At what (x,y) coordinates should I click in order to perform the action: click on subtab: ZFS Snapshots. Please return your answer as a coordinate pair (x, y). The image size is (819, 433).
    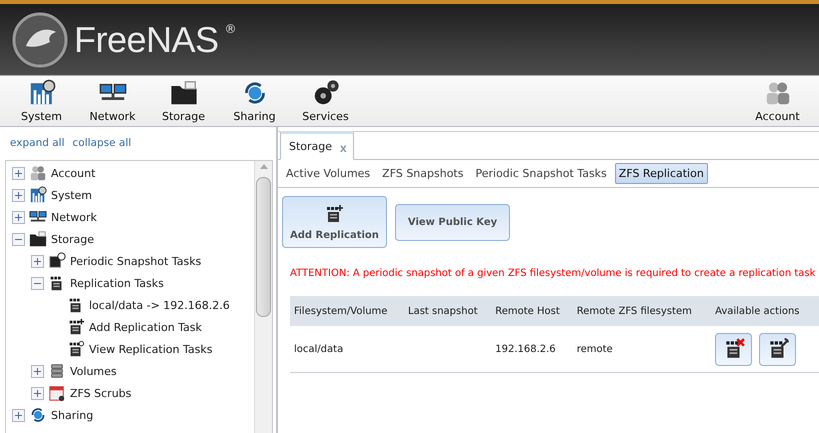
    Looking at the image, I should click on (423, 173).